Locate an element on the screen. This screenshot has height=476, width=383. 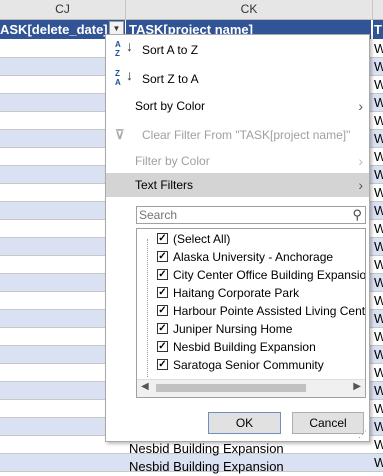
filter-value-label: Harbour Pointe Assisted Living Cent is located at coordinates (269, 311).